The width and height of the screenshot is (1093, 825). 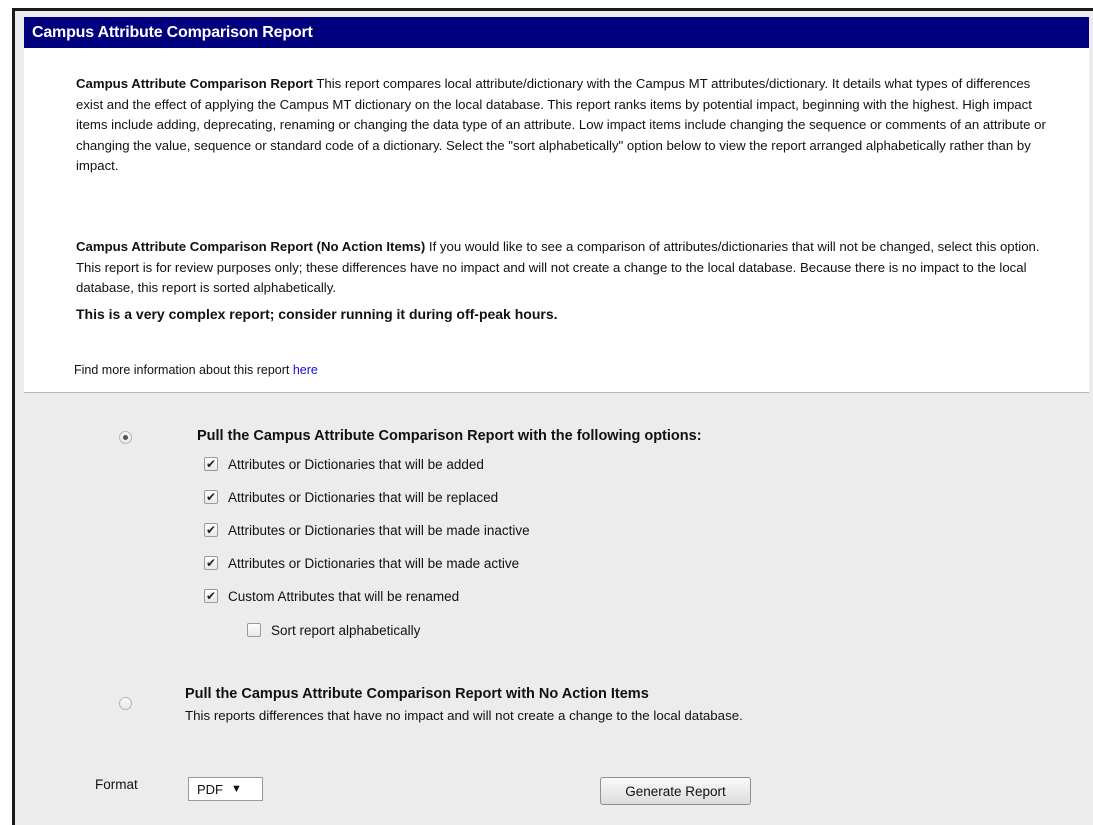 I want to click on renamed-checkbox-label: Custom Attributes that will be renamed, so click(x=344, y=596).